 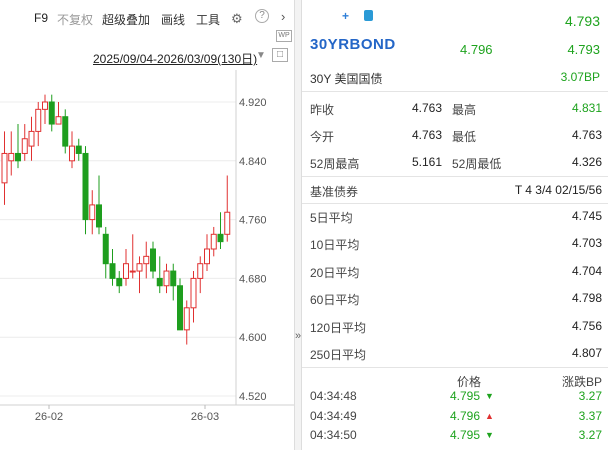 I want to click on wp-badge: WP, so click(x=284, y=36).